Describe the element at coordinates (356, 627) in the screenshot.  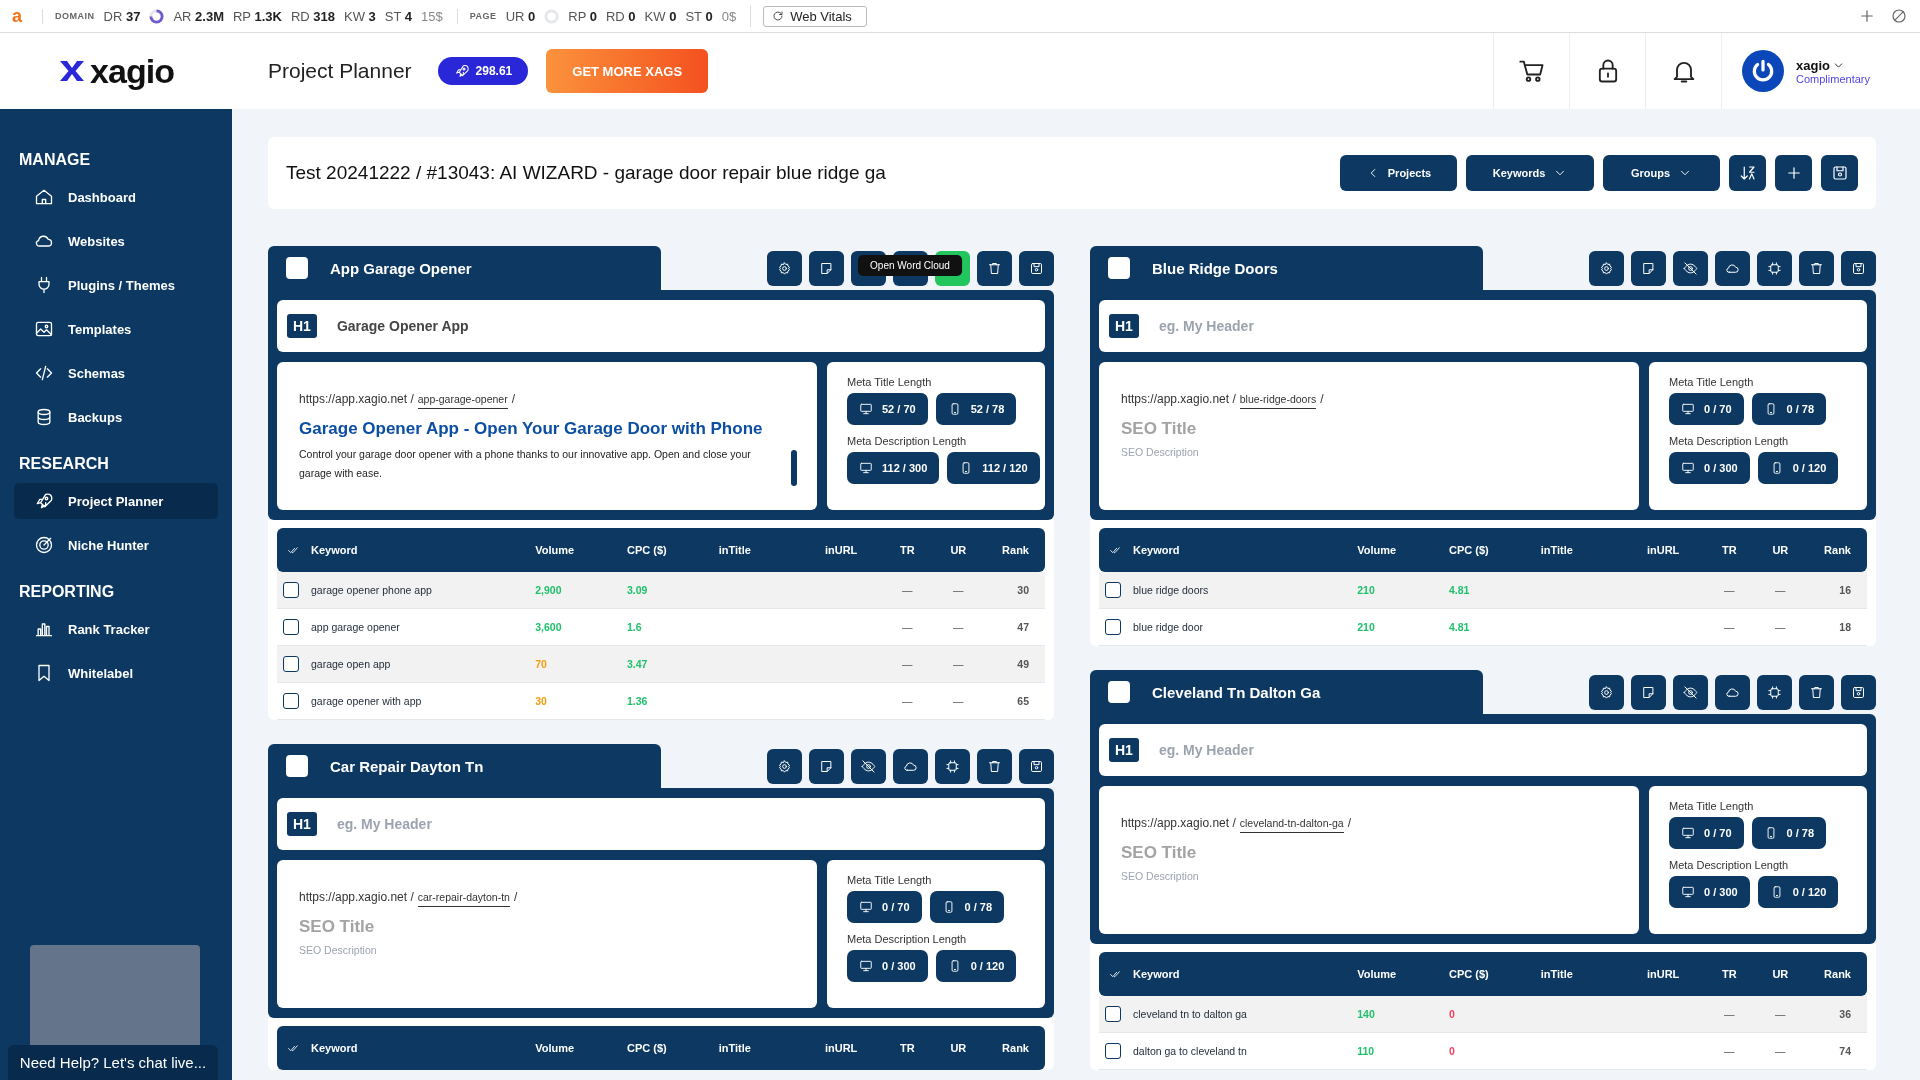
I see `keyword-cell-text: app garage opener` at that location.